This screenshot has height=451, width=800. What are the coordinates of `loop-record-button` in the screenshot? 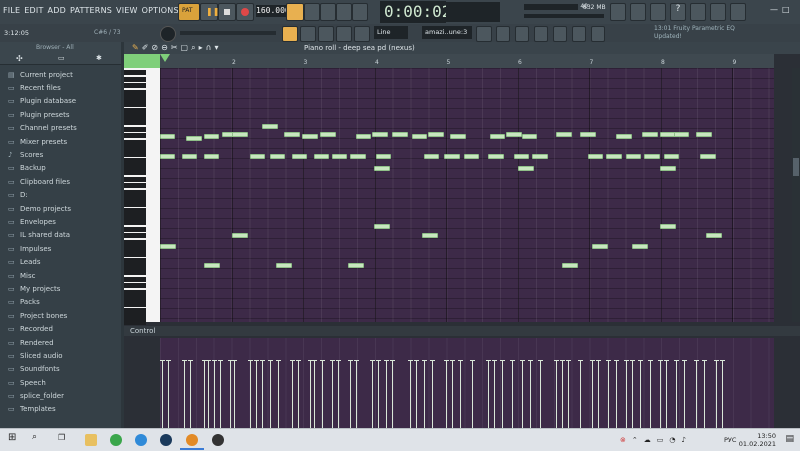 It's located at (360, 12).